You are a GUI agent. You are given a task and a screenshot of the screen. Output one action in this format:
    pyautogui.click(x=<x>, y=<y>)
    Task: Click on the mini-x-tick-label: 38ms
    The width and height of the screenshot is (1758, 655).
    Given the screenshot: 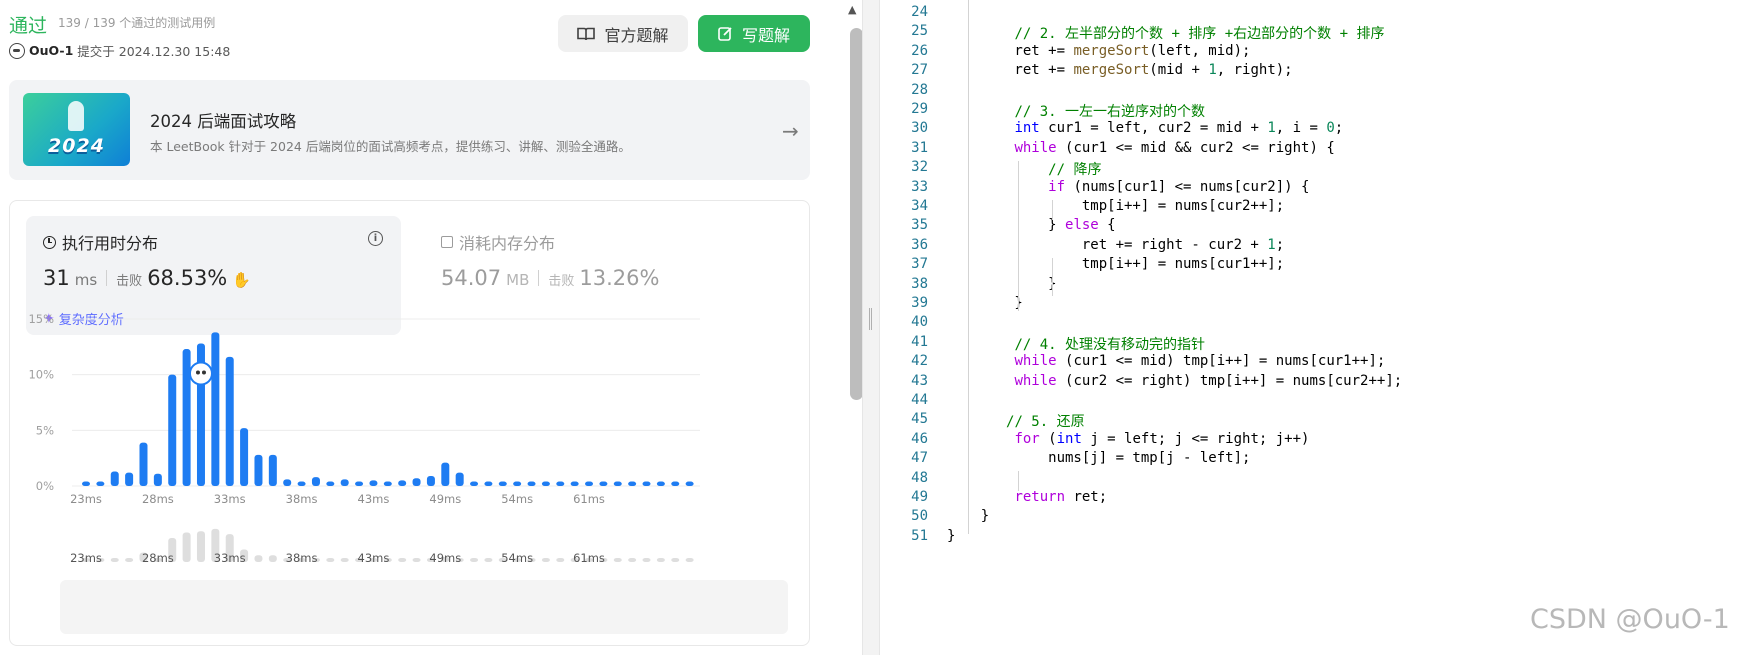 What is the action you would take?
    pyautogui.click(x=302, y=558)
    